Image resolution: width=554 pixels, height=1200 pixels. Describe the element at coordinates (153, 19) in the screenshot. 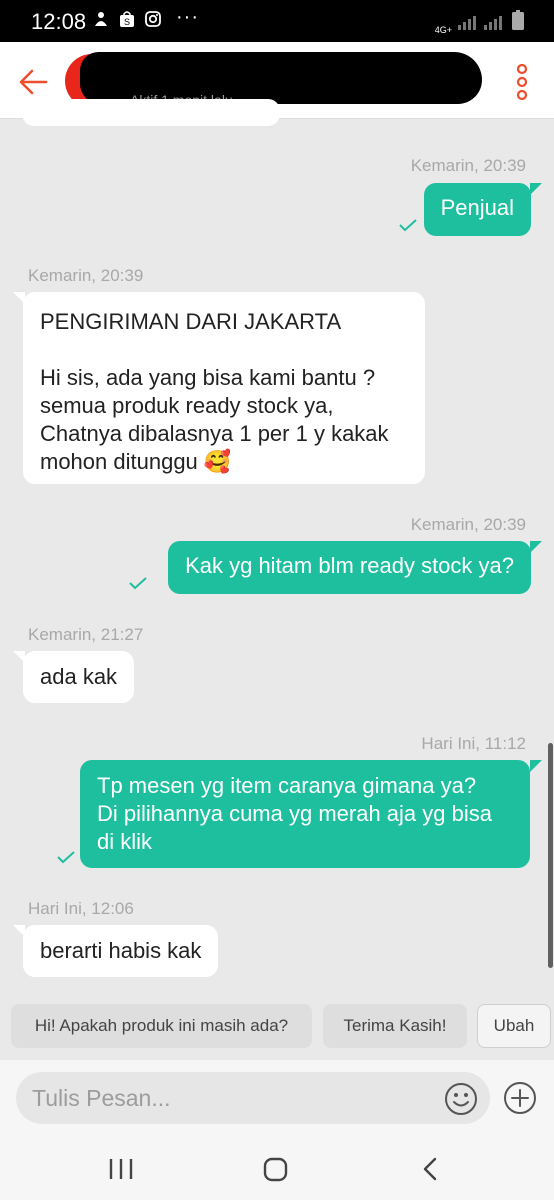

I see `instagram-icon` at that location.